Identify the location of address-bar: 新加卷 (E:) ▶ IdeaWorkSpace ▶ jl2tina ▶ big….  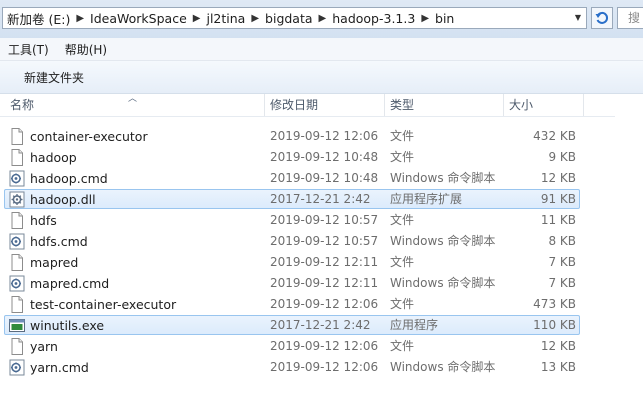
(294, 18).